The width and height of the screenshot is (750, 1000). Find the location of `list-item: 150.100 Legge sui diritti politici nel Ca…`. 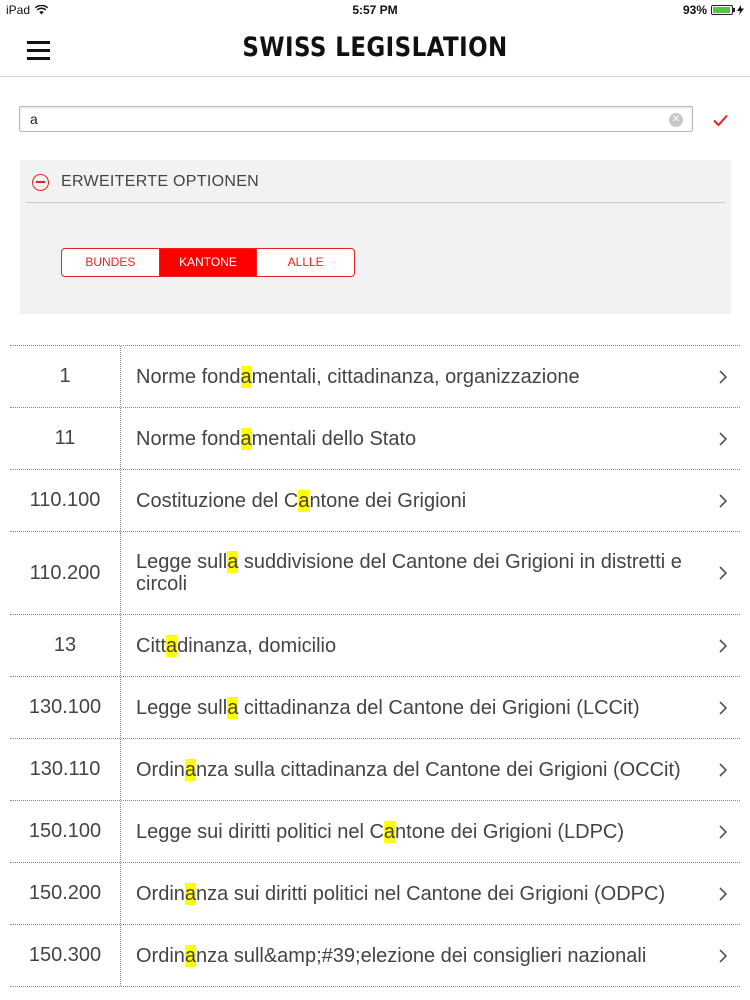

list-item: 150.100 Legge sui diritti politici nel Ca… is located at coordinates (375, 832).